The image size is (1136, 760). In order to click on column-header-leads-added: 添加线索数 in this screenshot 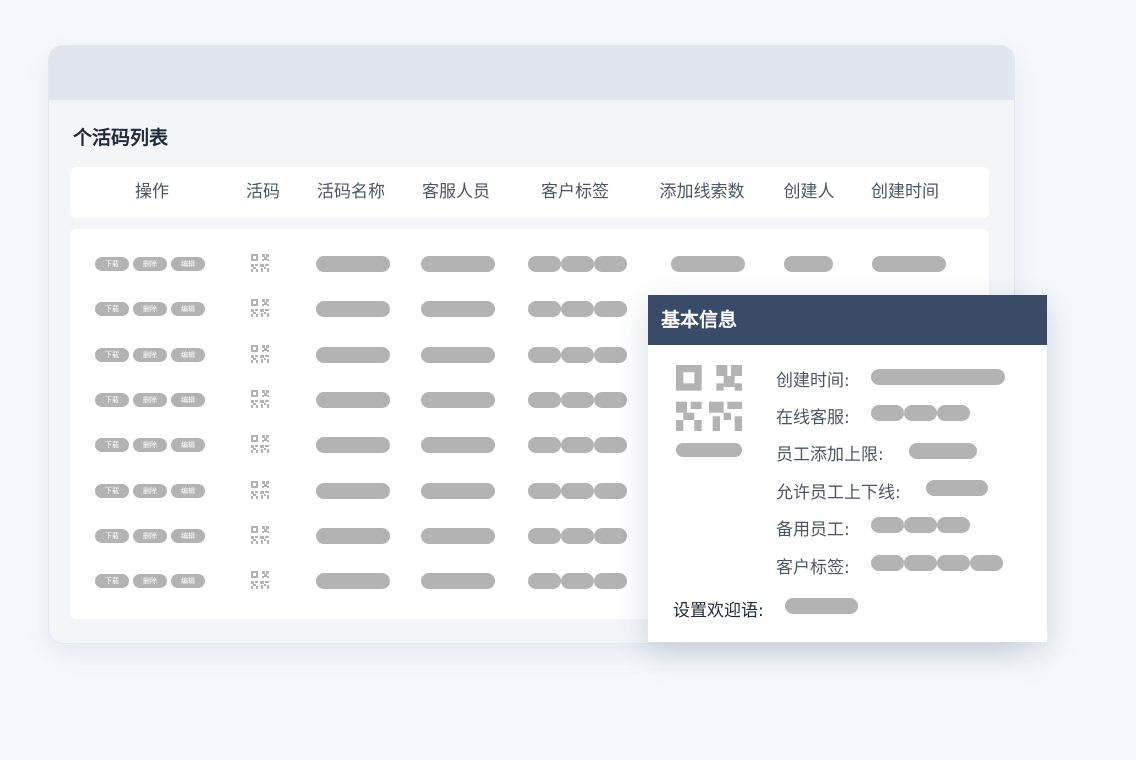, I will do `click(702, 192)`.